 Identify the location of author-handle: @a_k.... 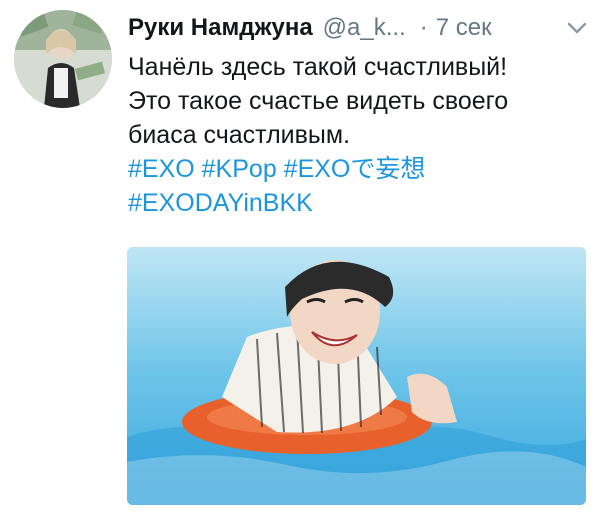
(364, 28).